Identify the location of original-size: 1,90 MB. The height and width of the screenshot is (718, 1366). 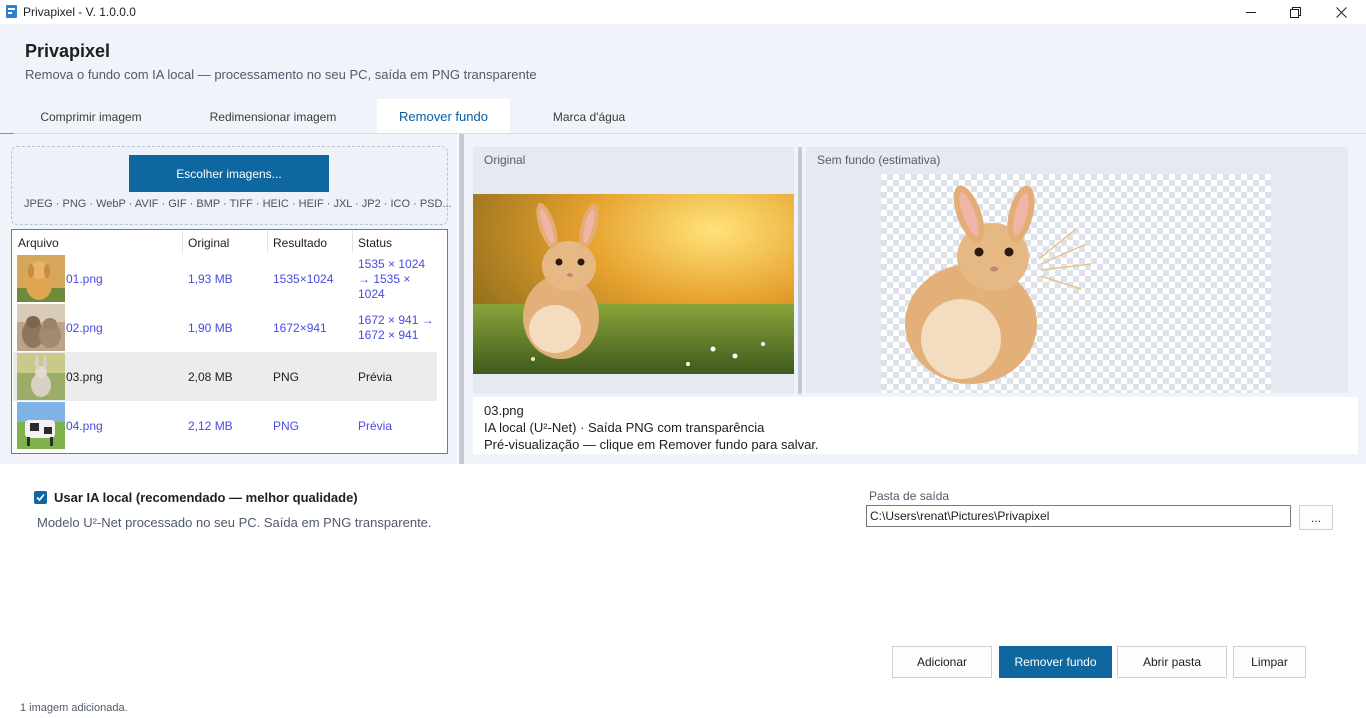
(210, 328).